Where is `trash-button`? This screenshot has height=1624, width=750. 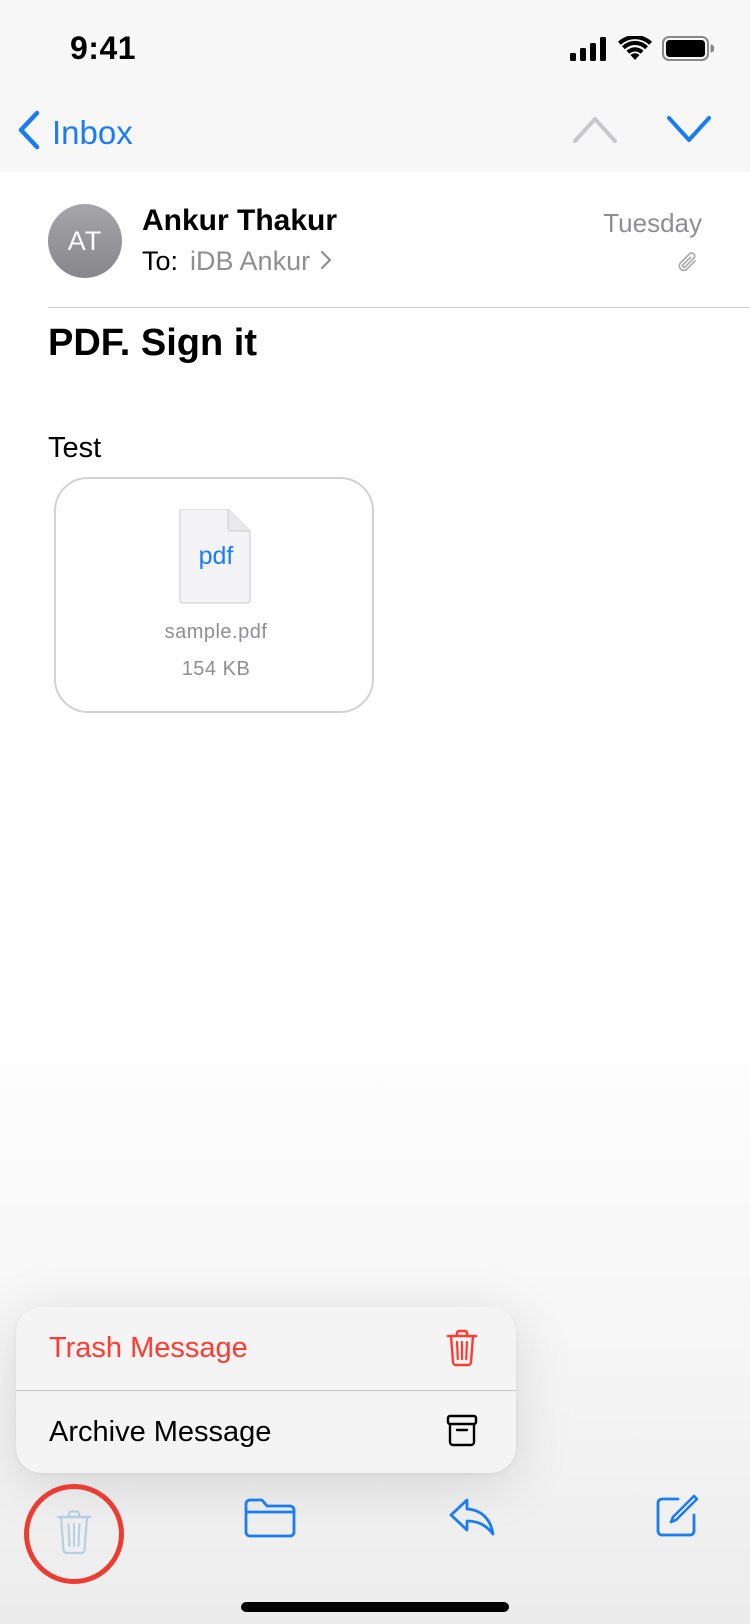 trash-button is located at coordinates (74, 1534).